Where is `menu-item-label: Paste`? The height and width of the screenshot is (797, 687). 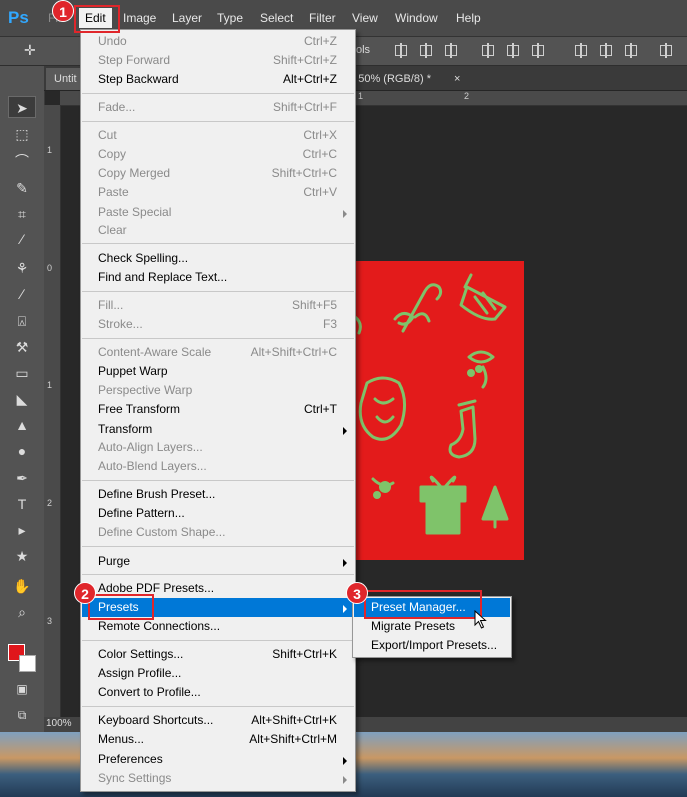 menu-item-label: Paste is located at coordinates (113, 192).